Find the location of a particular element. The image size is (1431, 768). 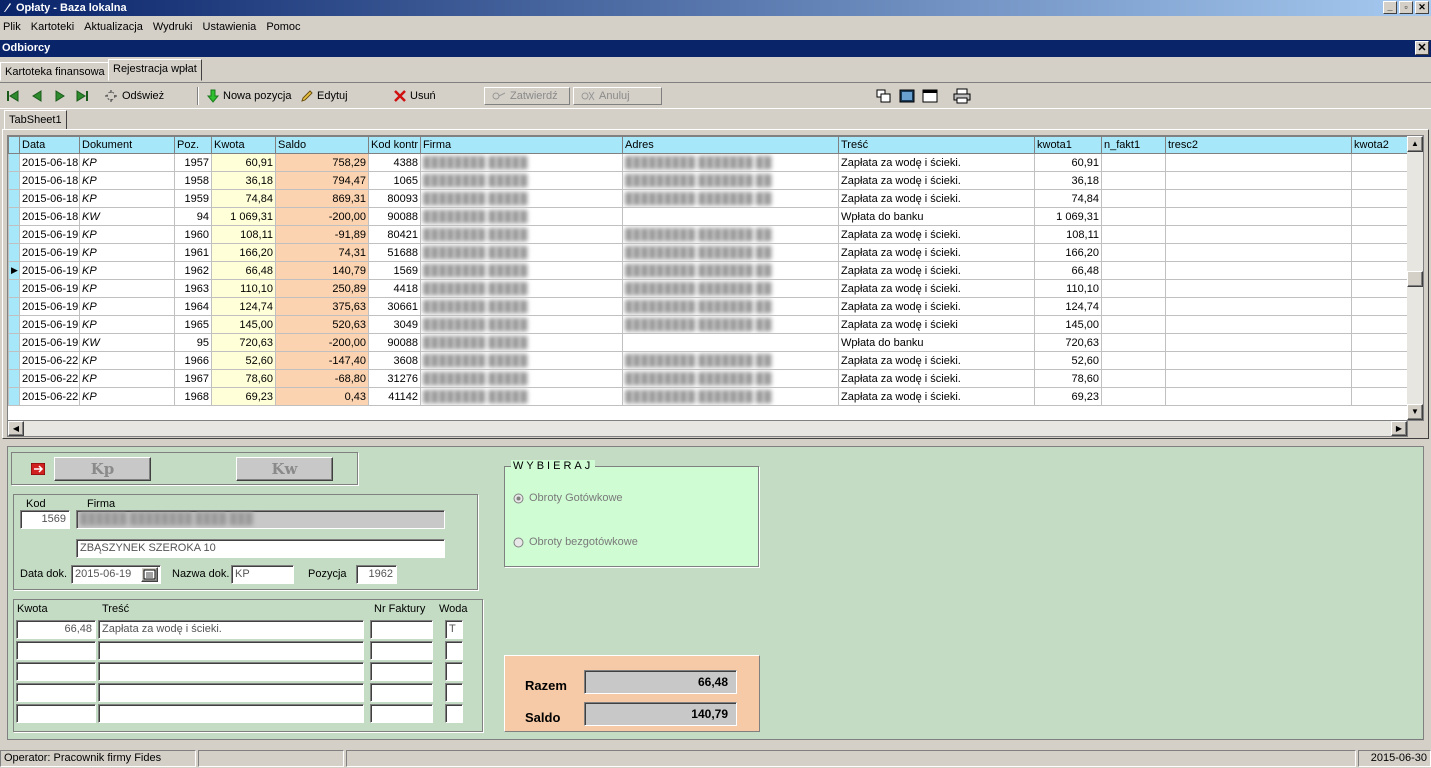

cell-saldo: 520,63 is located at coordinates (322, 324).